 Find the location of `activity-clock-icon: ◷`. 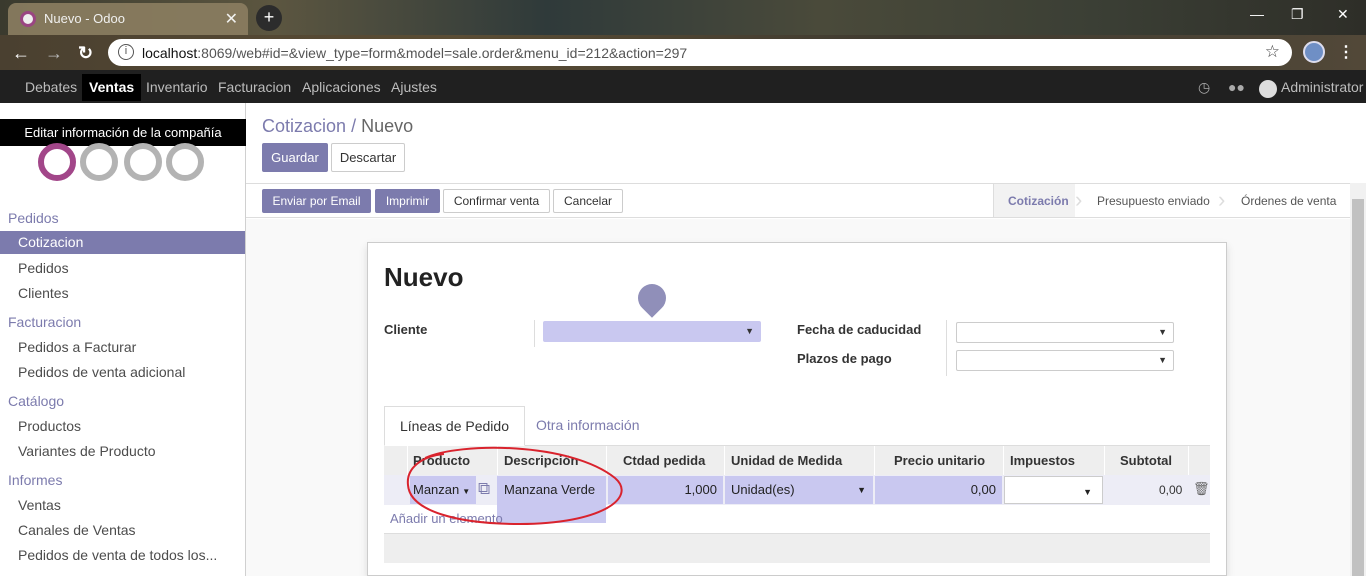

activity-clock-icon: ◷ is located at coordinates (1204, 87).